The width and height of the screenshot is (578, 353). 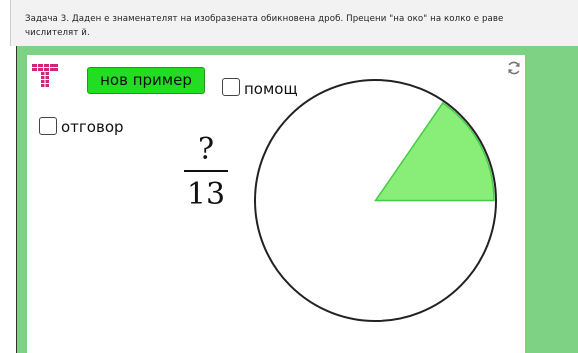 What do you see at coordinates (514, 68) in the screenshot?
I see `refresh-icon` at bounding box center [514, 68].